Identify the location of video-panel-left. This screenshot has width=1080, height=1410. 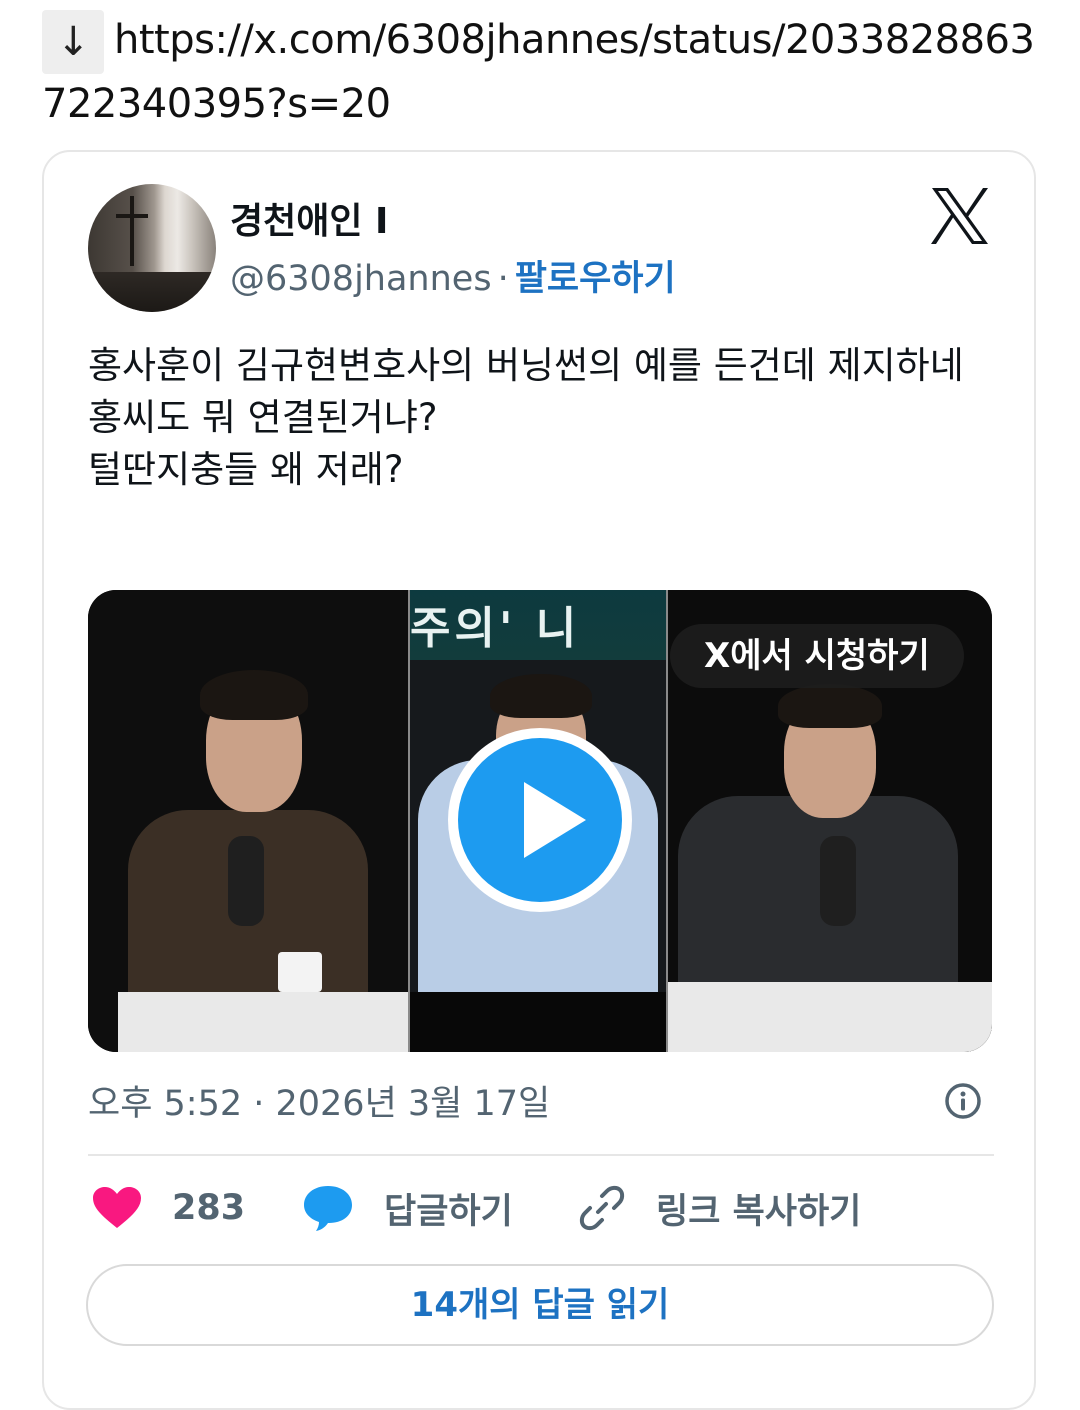
(248, 821).